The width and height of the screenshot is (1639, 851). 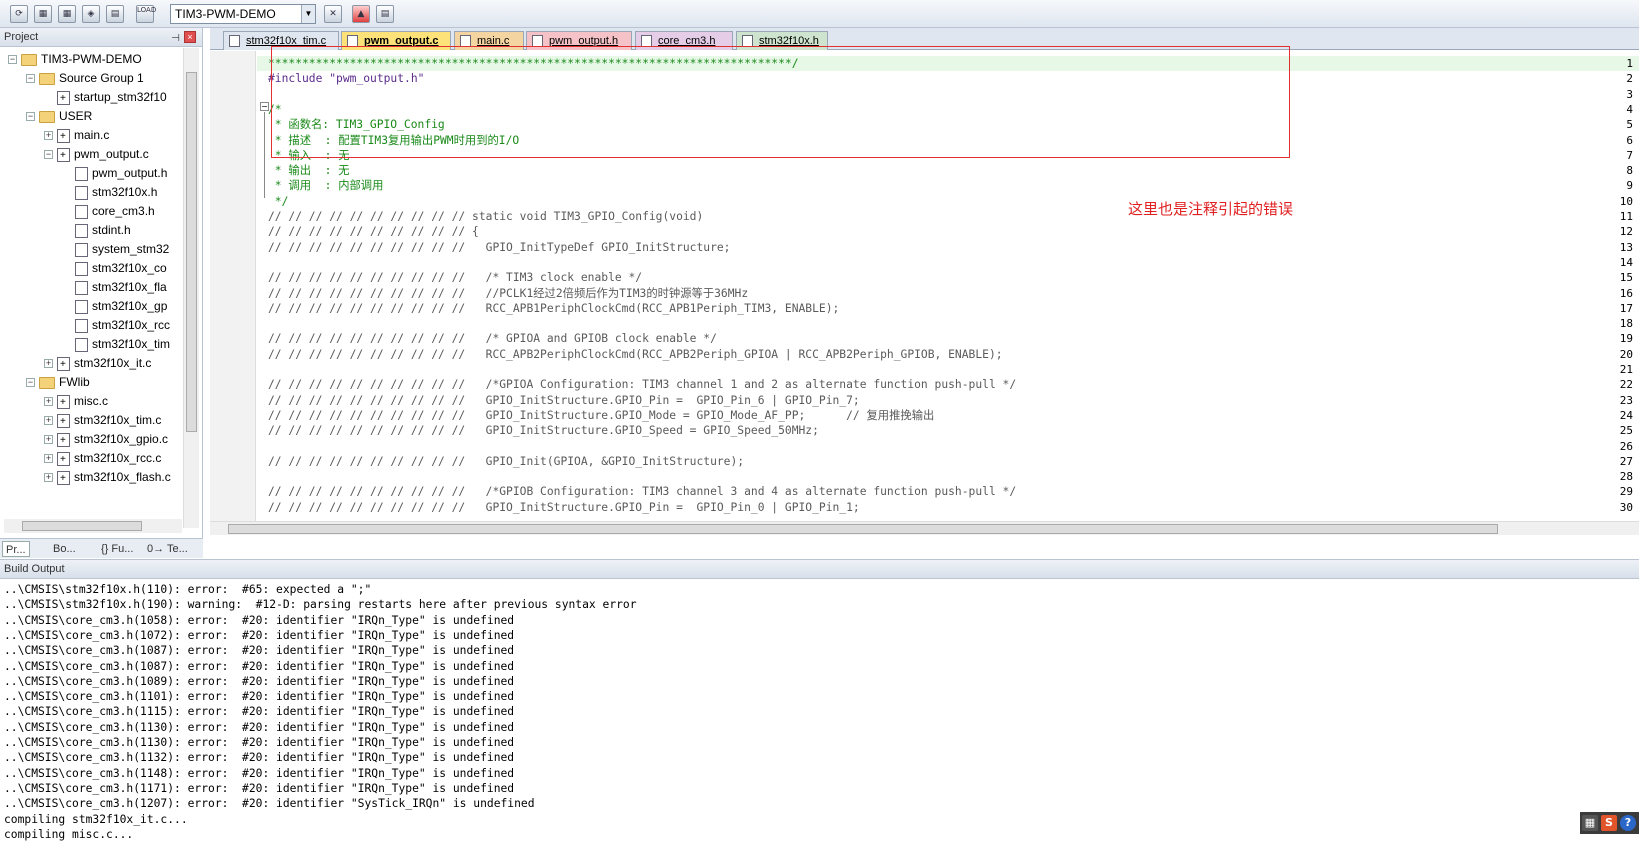 What do you see at coordinates (1628, 823) in the screenshot?
I see `help-icon: ?` at bounding box center [1628, 823].